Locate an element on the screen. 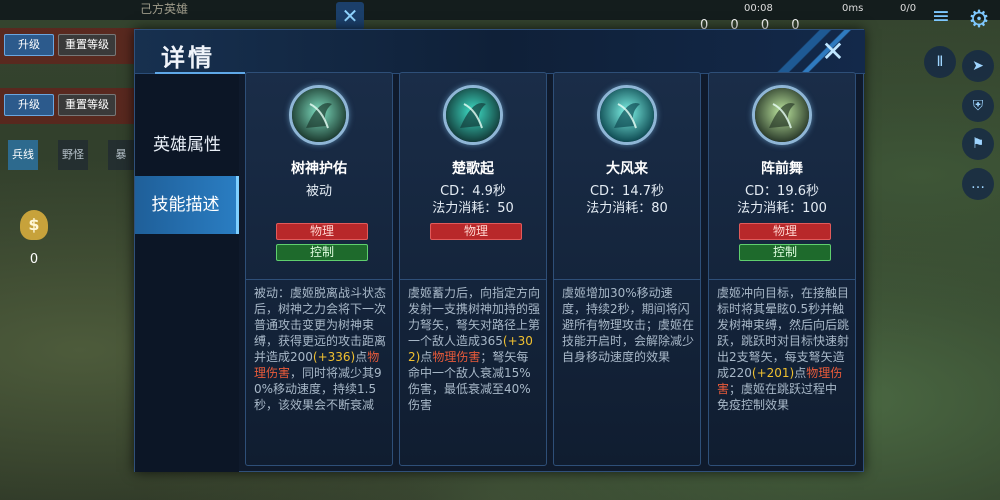  skill-cooldown: 被动 is located at coordinates (318, 191).